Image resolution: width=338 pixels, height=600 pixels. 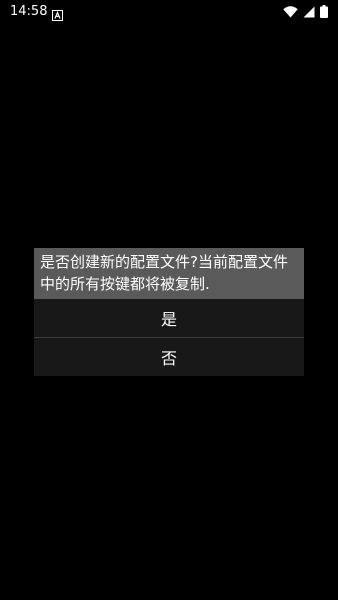 I want to click on no-button: 否, so click(x=169, y=357).